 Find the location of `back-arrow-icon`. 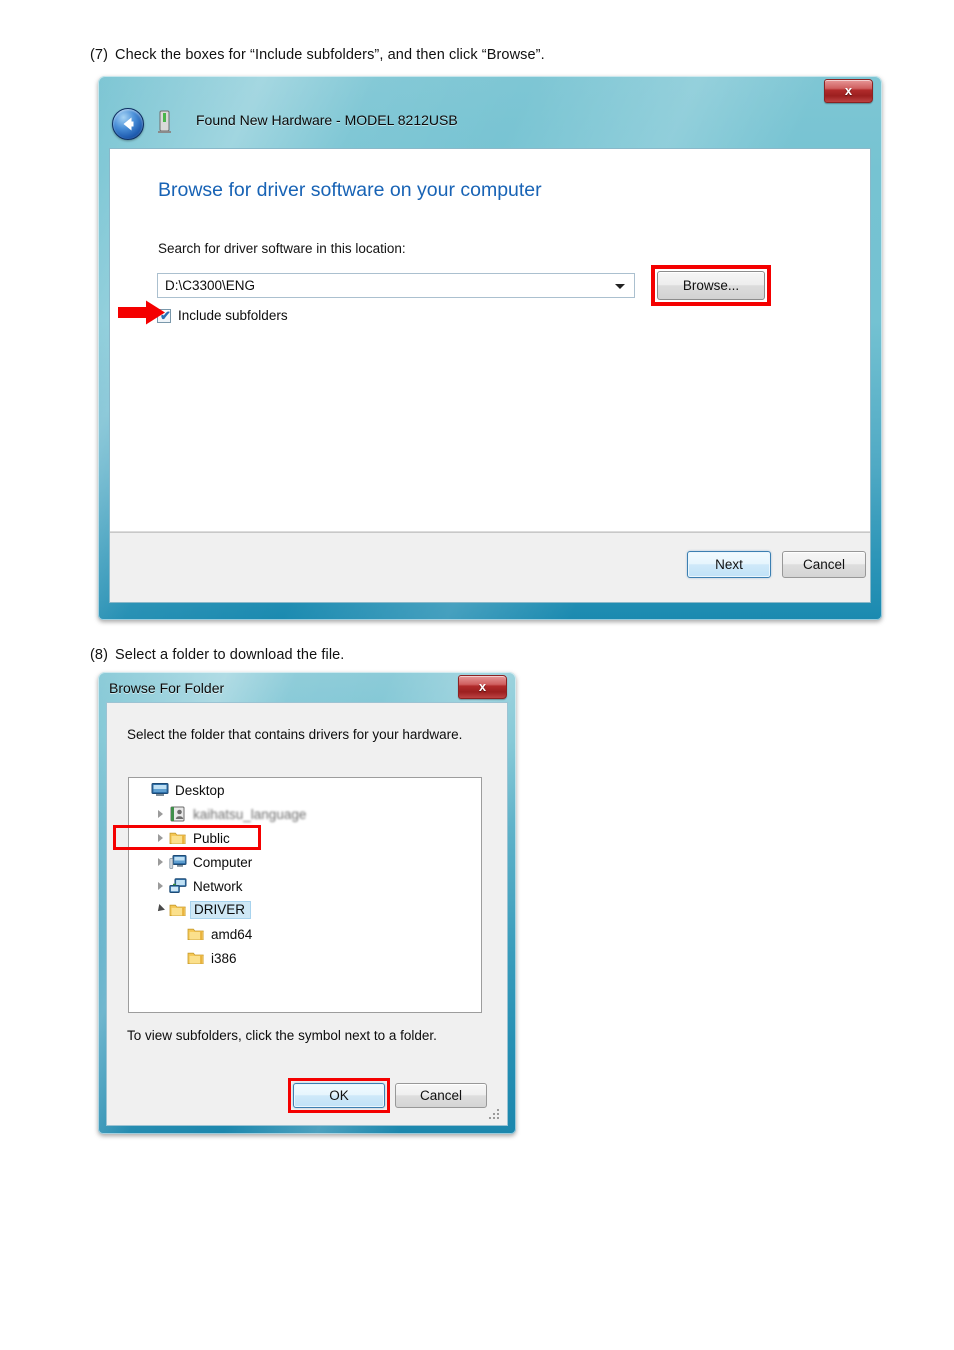

back-arrow-icon is located at coordinates (128, 124).